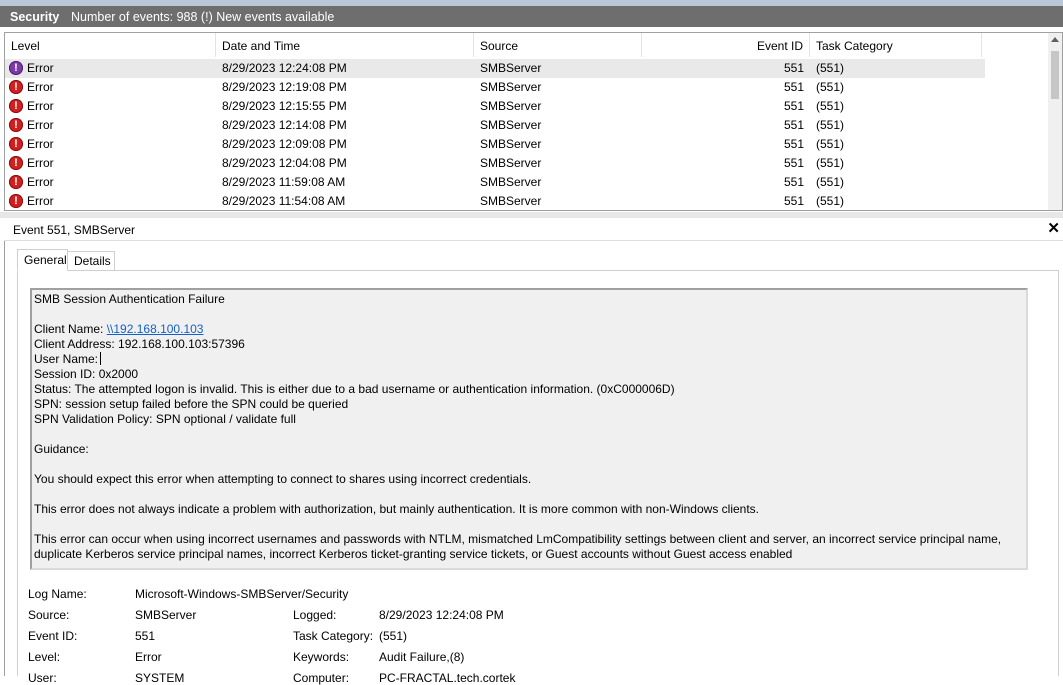  Describe the element at coordinates (160, 678) in the screenshot. I see `user-value: SYSTEM` at that location.